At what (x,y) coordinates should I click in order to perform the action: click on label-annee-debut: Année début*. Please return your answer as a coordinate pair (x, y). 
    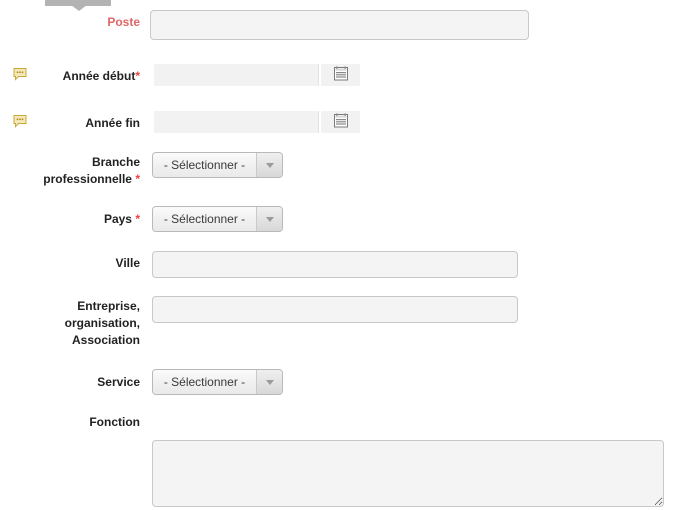
    Looking at the image, I should click on (75, 76).